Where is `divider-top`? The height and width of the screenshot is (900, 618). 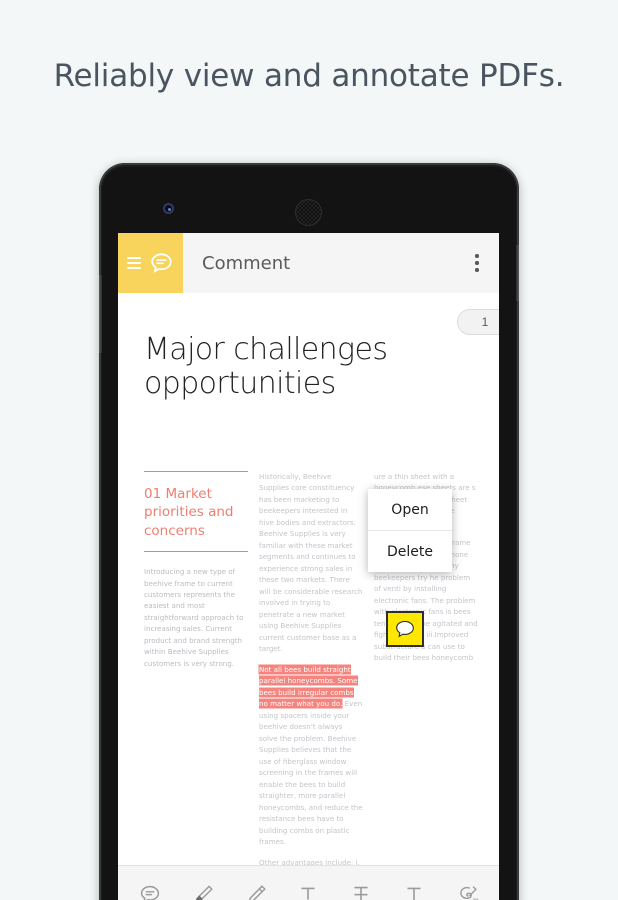 divider-top is located at coordinates (196, 472).